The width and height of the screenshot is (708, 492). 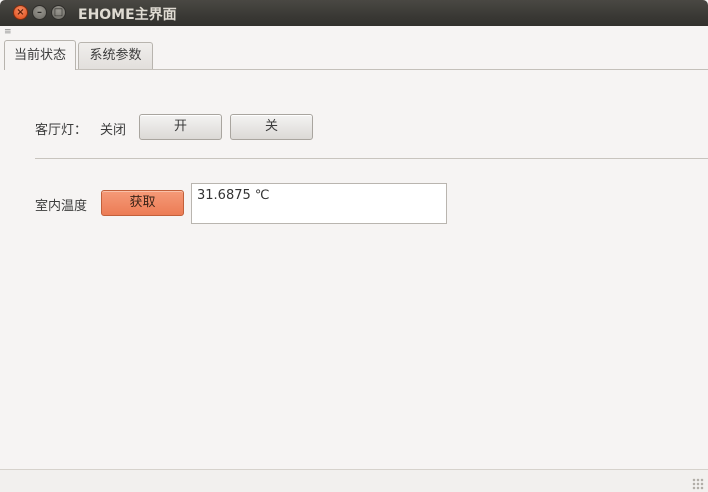 I want to click on status-bar, so click(x=354, y=480).